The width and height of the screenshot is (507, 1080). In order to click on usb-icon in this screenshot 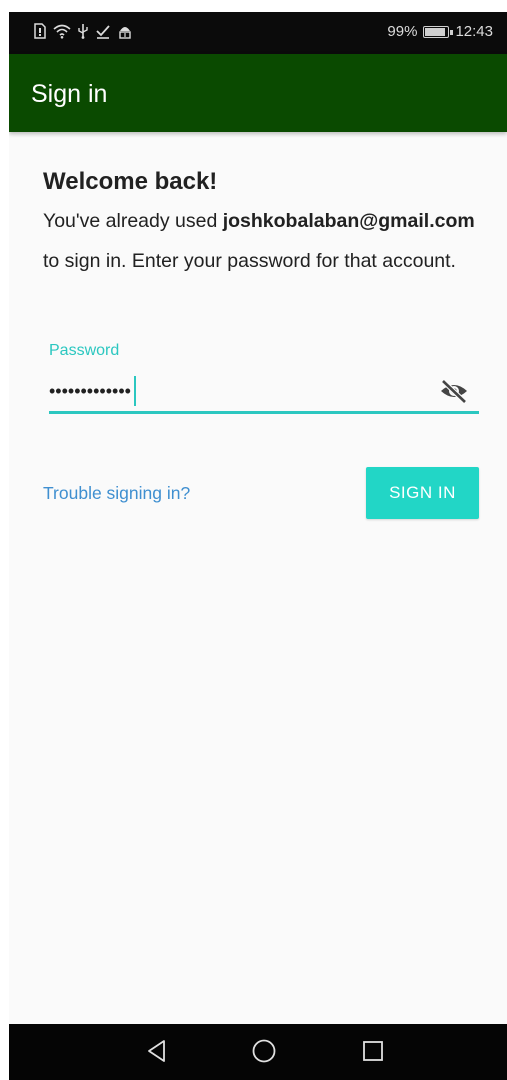, I will do `click(83, 31)`.